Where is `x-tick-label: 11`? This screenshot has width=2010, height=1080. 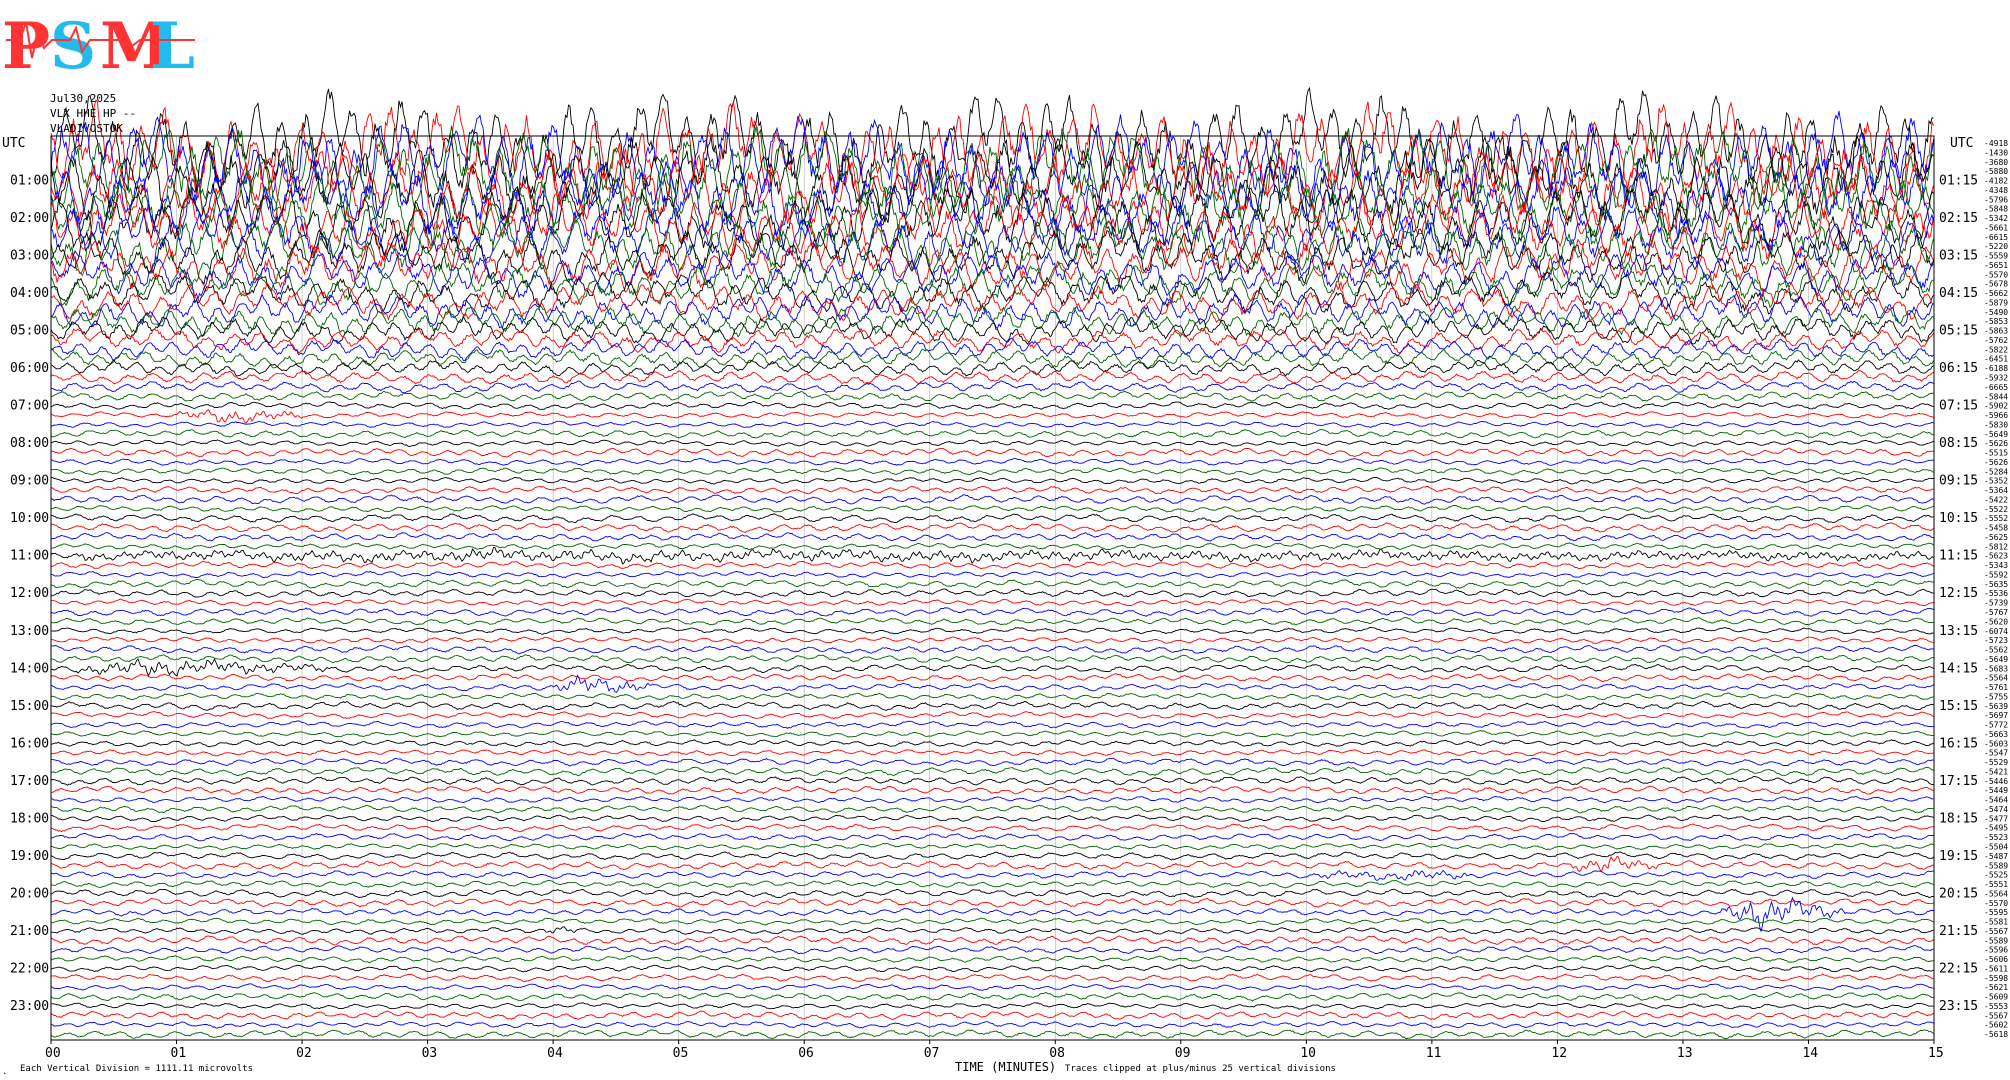 x-tick-label: 11 is located at coordinates (1434, 1053).